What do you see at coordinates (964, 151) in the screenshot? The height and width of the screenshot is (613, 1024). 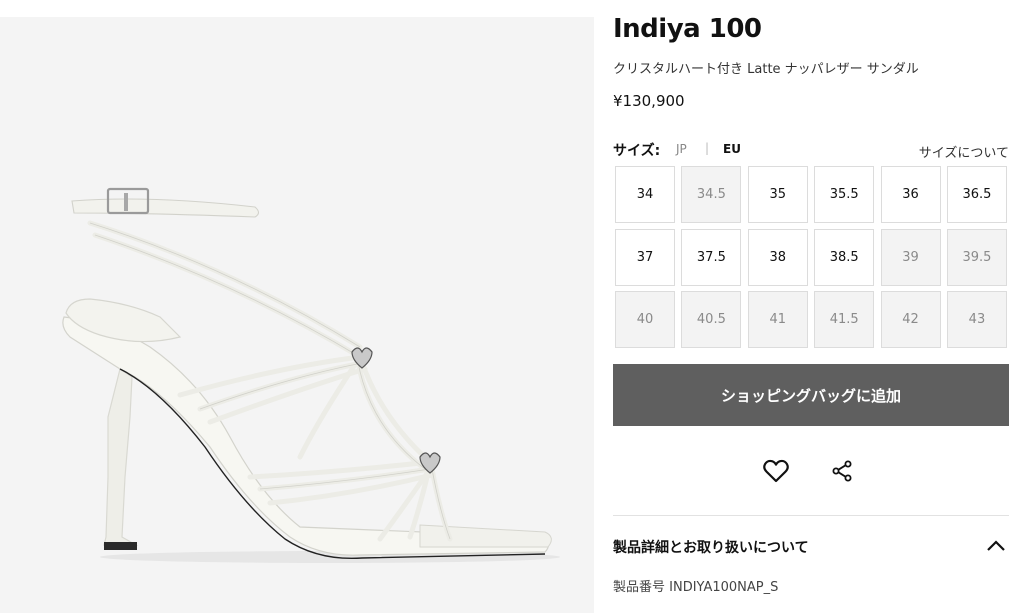 I see `size-guide-link: サイズについて` at bounding box center [964, 151].